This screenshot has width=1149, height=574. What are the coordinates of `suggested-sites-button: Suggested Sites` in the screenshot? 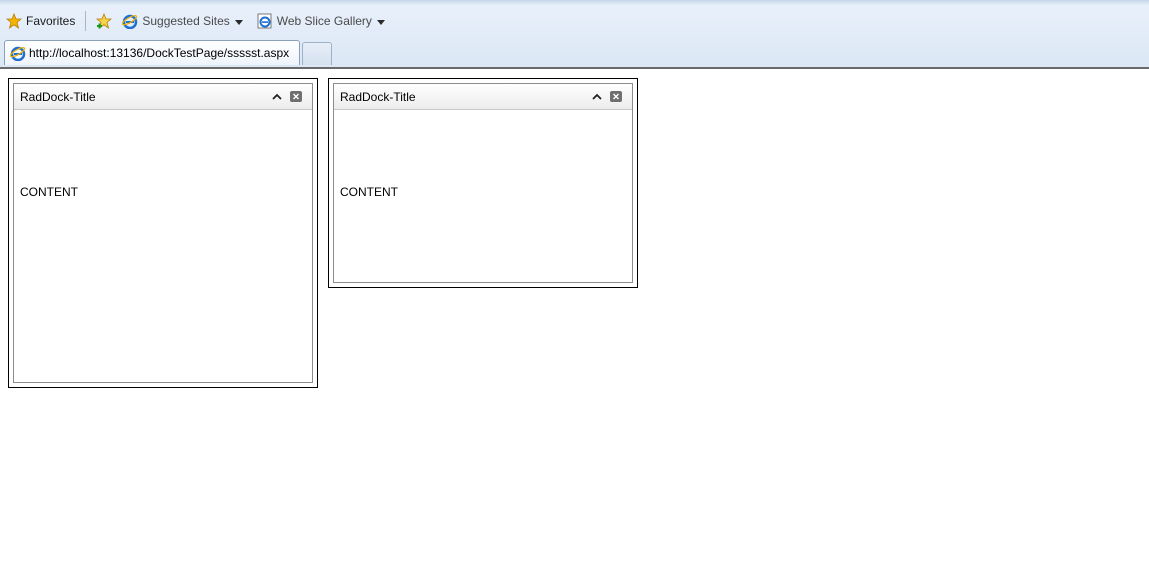 It's located at (182, 21).